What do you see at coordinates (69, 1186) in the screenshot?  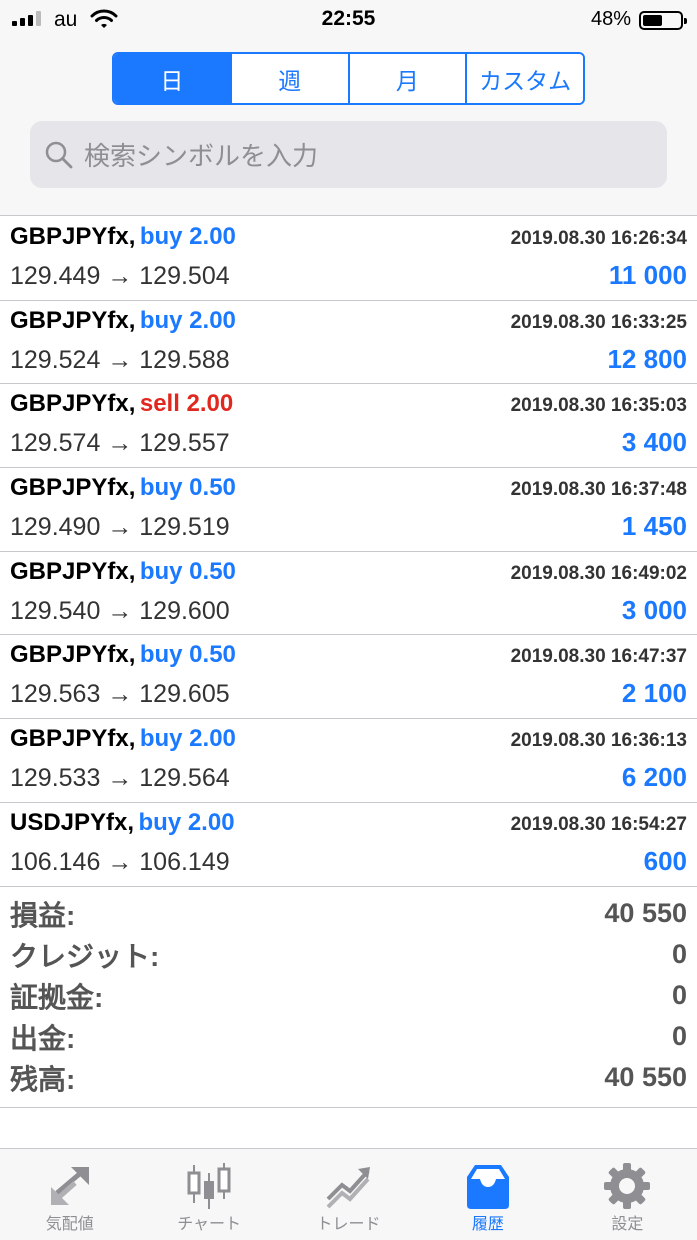 I see `quotes-arrows-icon` at bounding box center [69, 1186].